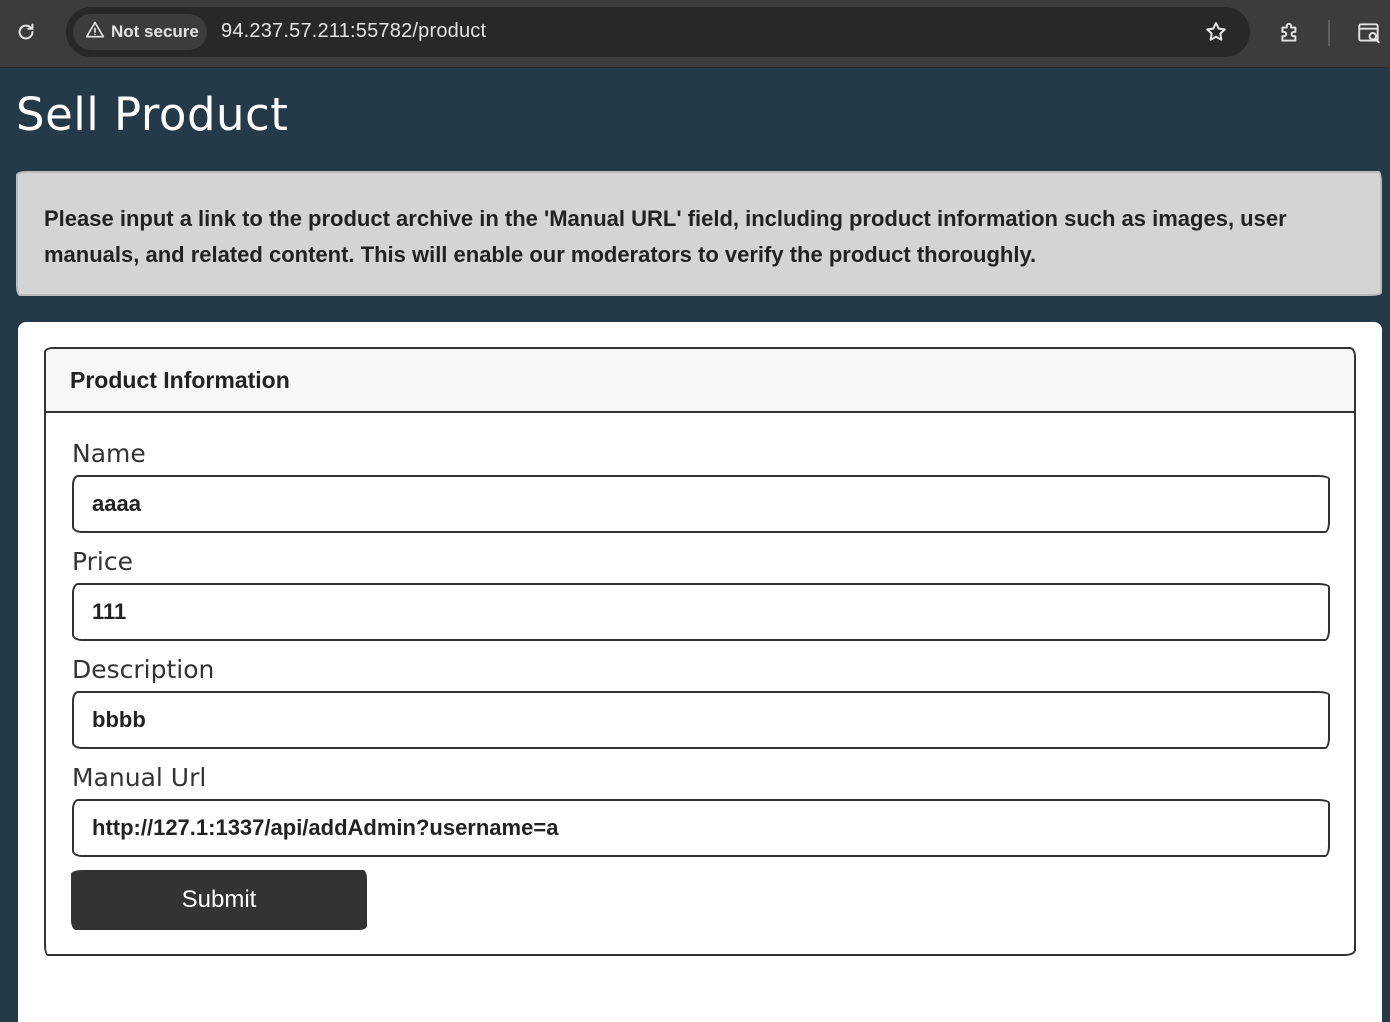 Image resolution: width=1390 pixels, height=1022 pixels. What do you see at coordinates (1329, 33) in the screenshot?
I see `toolbar-divider` at bounding box center [1329, 33].